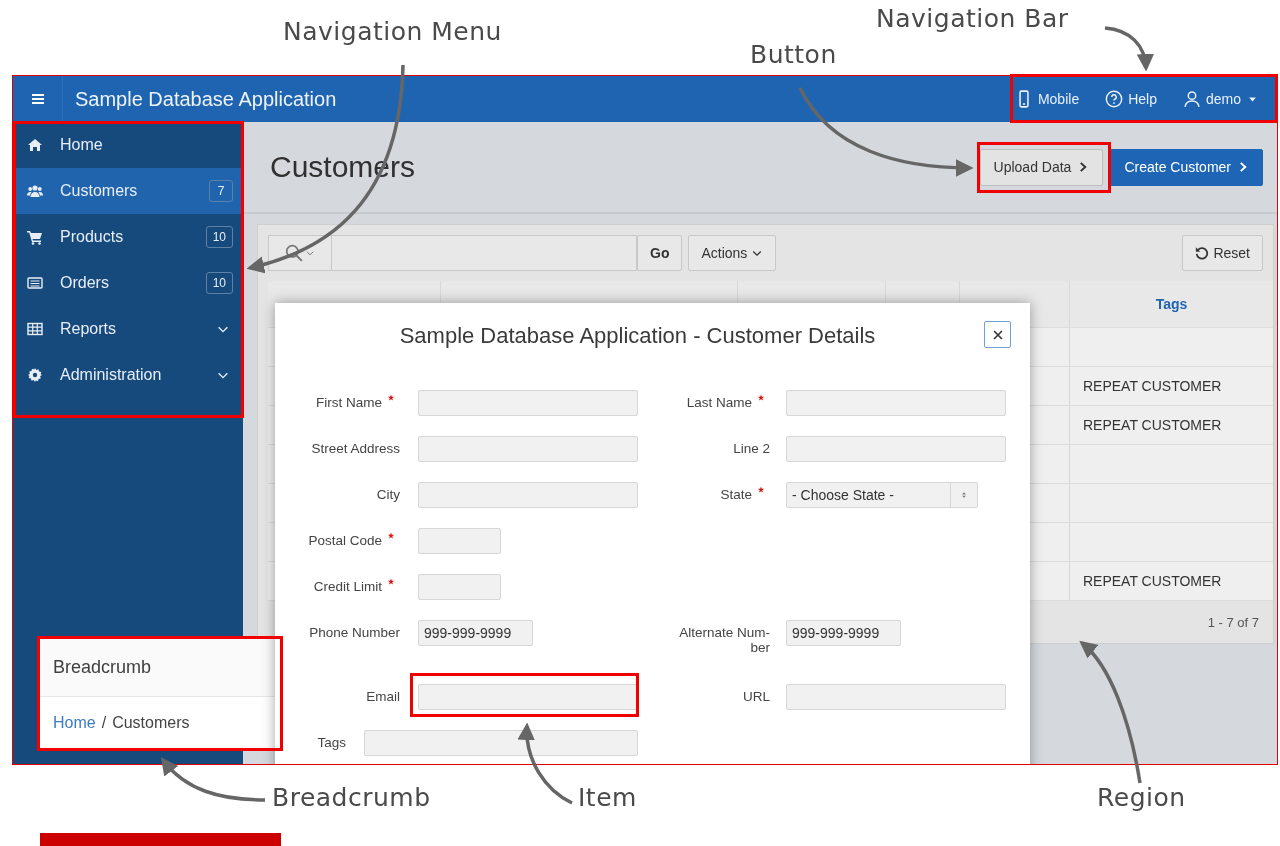 This screenshot has width=1280, height=846. What do you see at coordinates (35, 375) in the screenshot?
I see `settings-icon` at bounding box center [35, 375].